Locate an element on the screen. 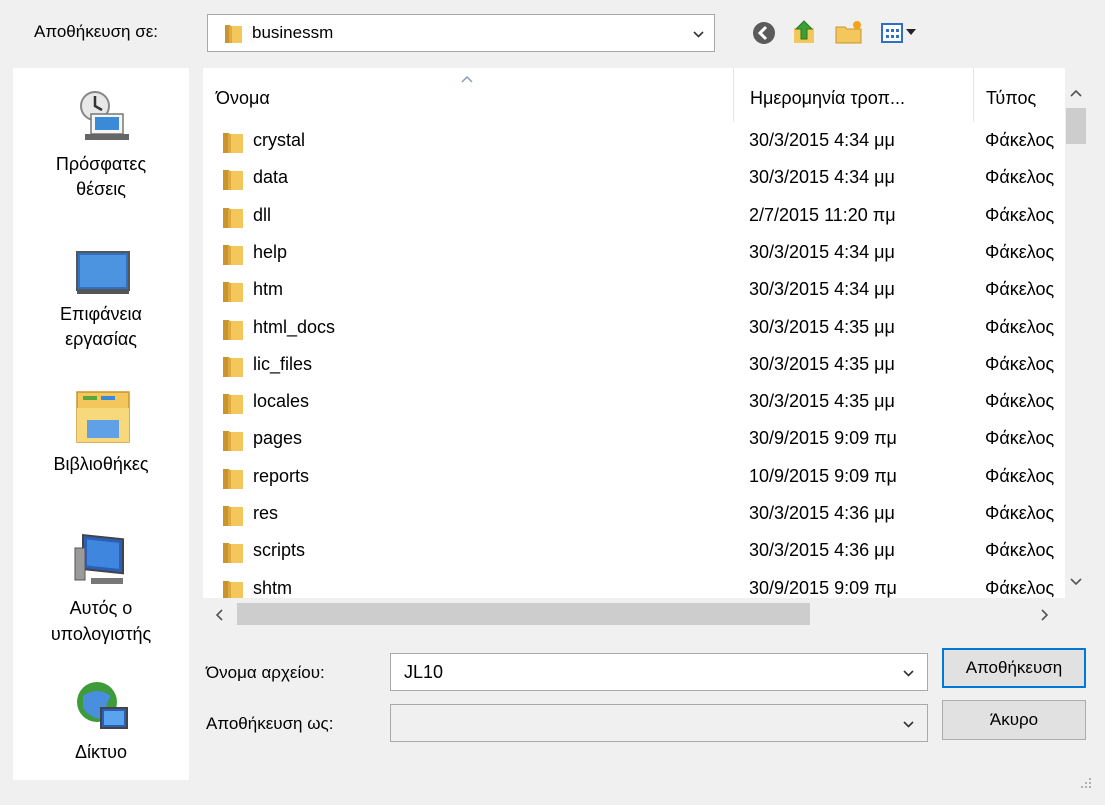  scroll-right-icon is located at coordinates (1045, 617).